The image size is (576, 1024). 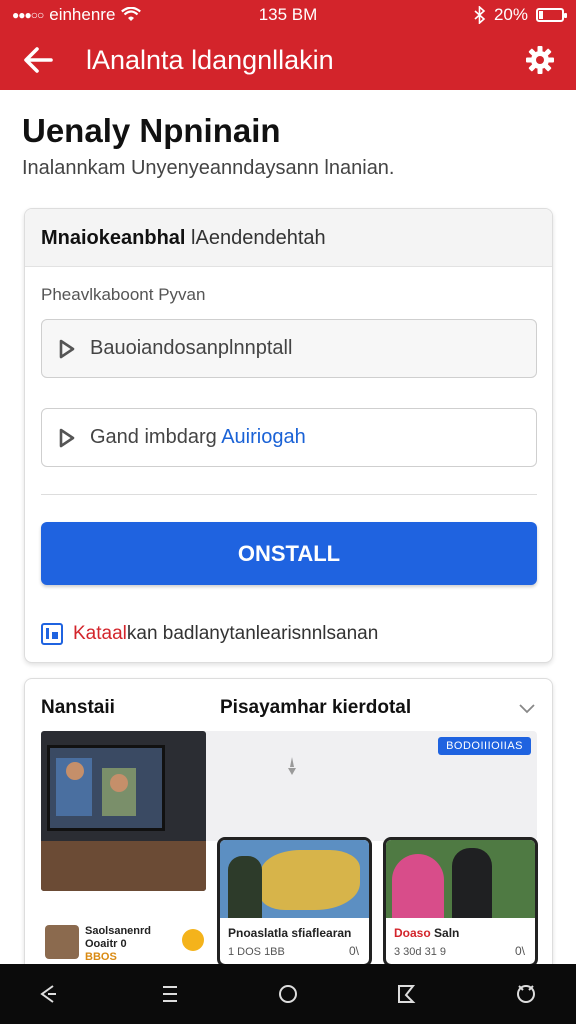 I want to click on install-card-header: Mnaiokeanbhal lAendendehtah, so click(x=288, y=238).